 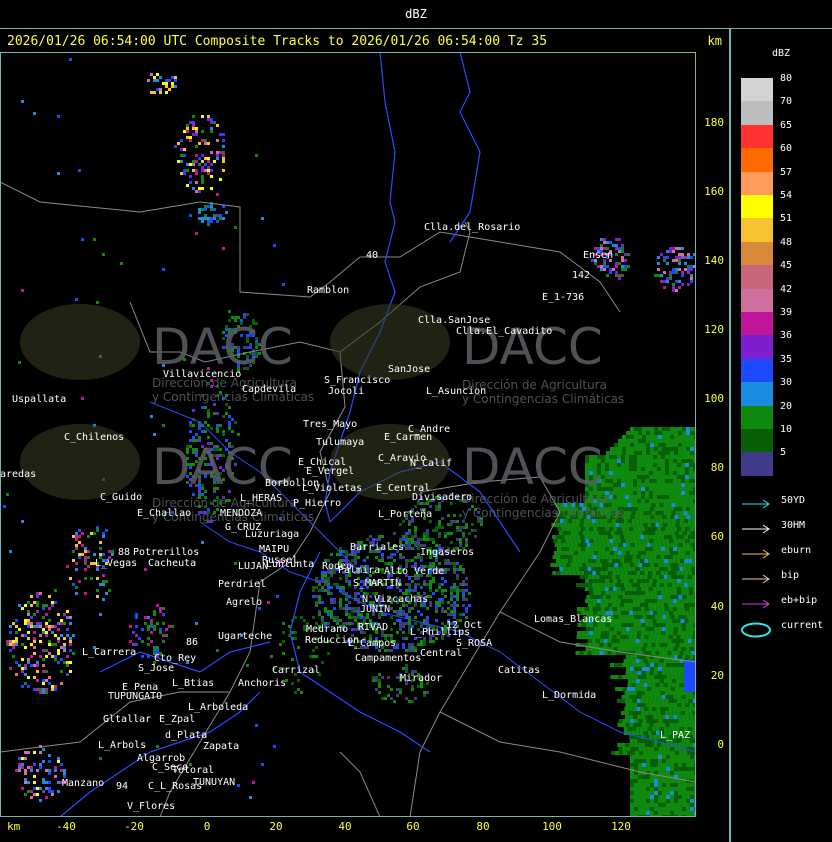 I want to click on sidebar-divider, so click(x=730, y=435).